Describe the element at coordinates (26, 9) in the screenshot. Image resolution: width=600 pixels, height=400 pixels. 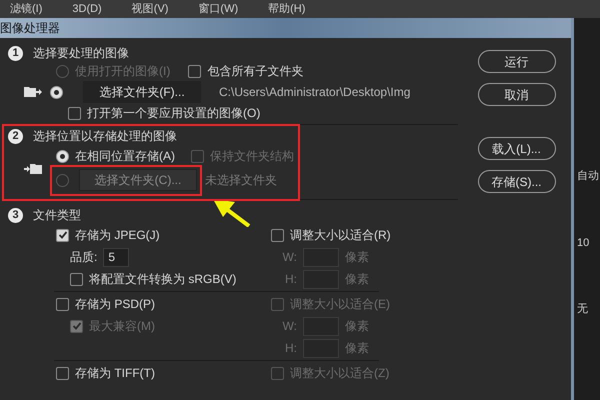
I see `menu-item: 滤镜(I)` at that location.